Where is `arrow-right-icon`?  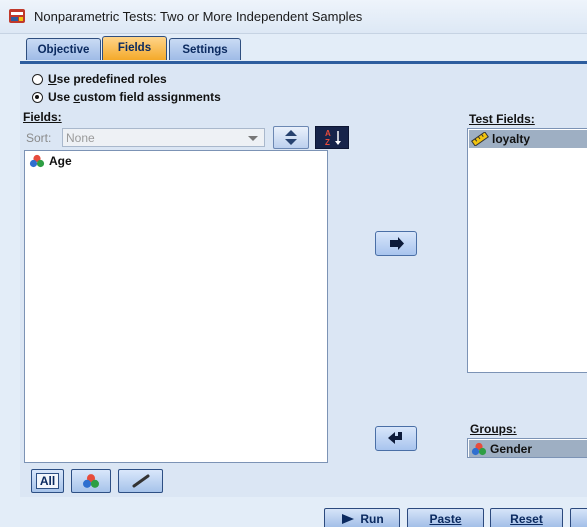 arrow-right-icon is located at coordinates (397, 243).